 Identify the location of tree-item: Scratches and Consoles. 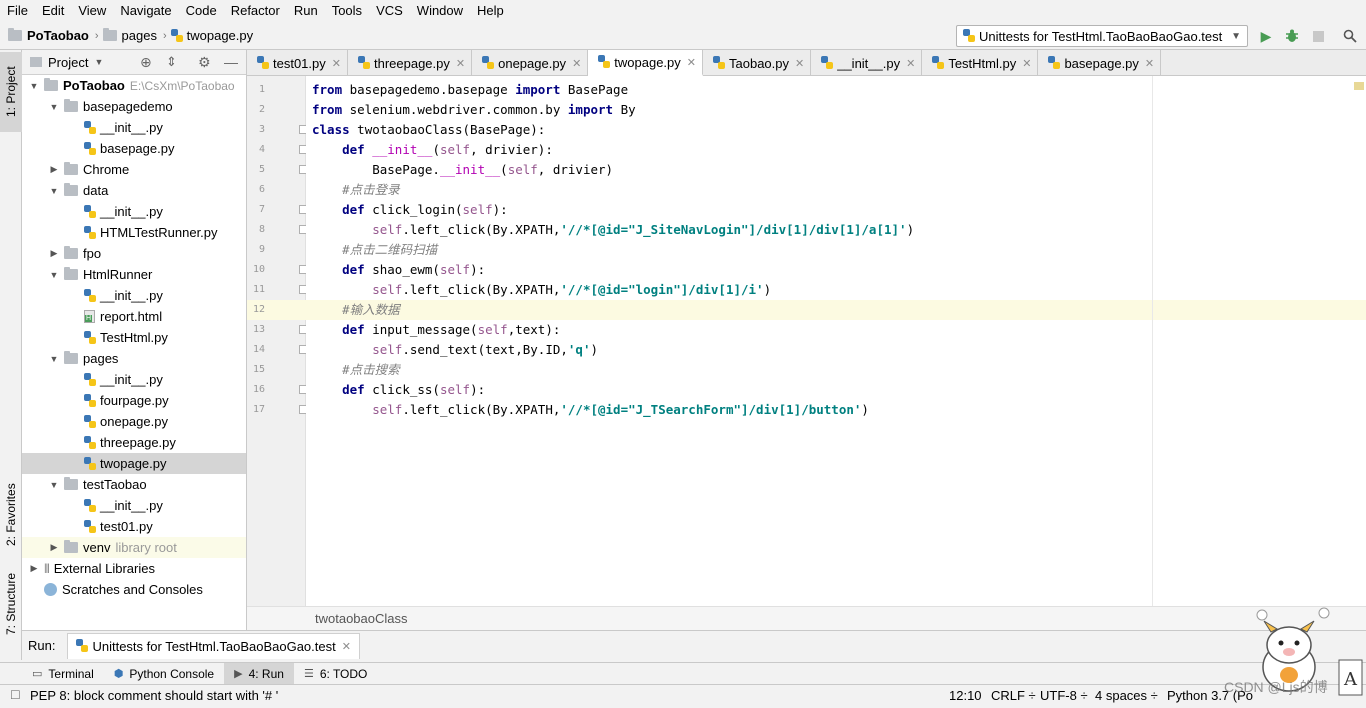
(134, 589).